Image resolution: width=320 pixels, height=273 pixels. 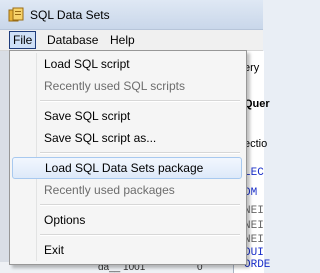 I want to click on menu-item-label: Options, so click(x=65, y=220).